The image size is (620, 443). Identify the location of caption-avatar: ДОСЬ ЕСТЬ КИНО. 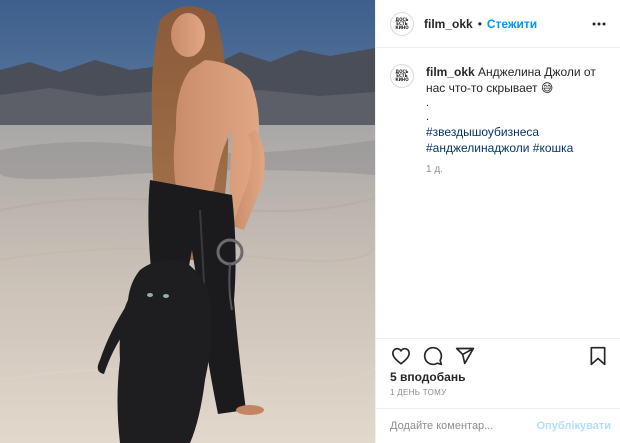
(402, 76).